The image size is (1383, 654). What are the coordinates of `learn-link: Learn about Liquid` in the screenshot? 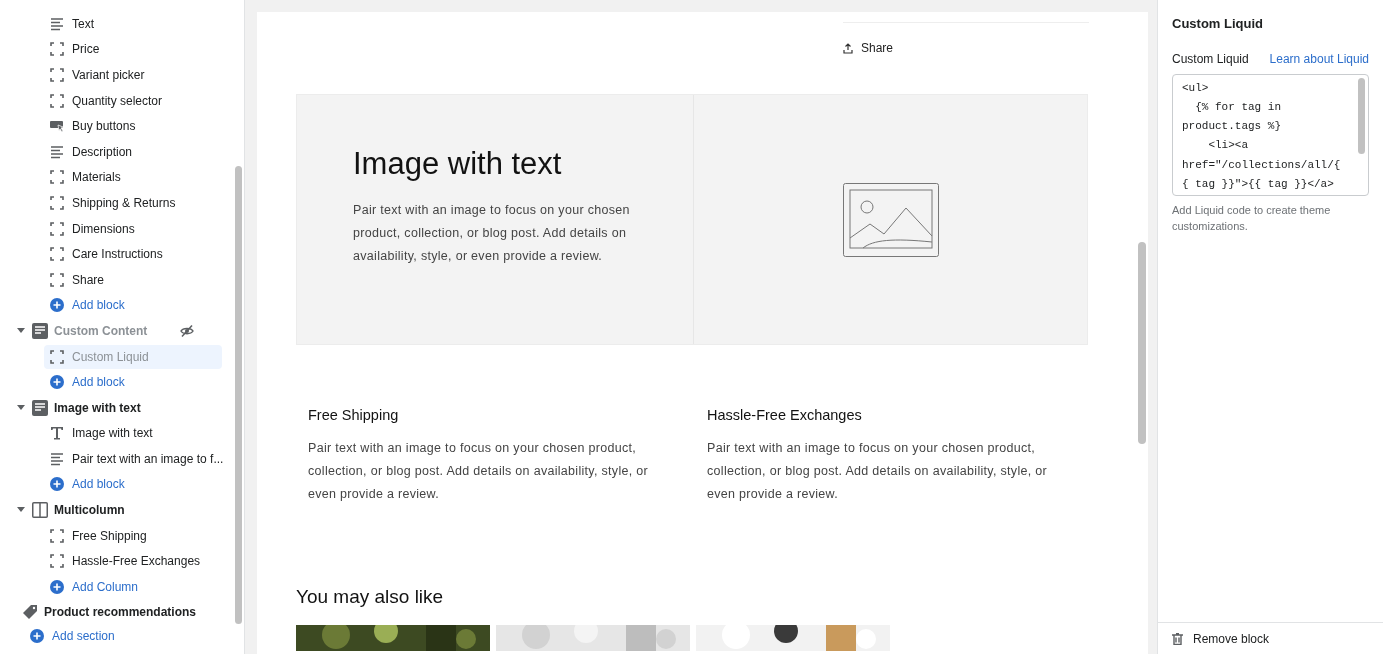 It's located at (1319, 58).